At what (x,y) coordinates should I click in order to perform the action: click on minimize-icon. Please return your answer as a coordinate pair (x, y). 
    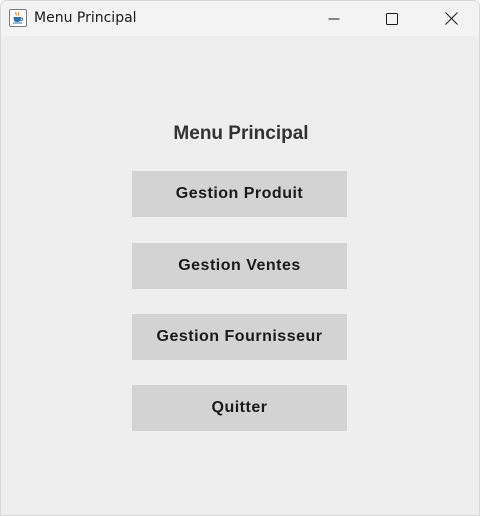
    Looking at the image, I should click on (334, 18).